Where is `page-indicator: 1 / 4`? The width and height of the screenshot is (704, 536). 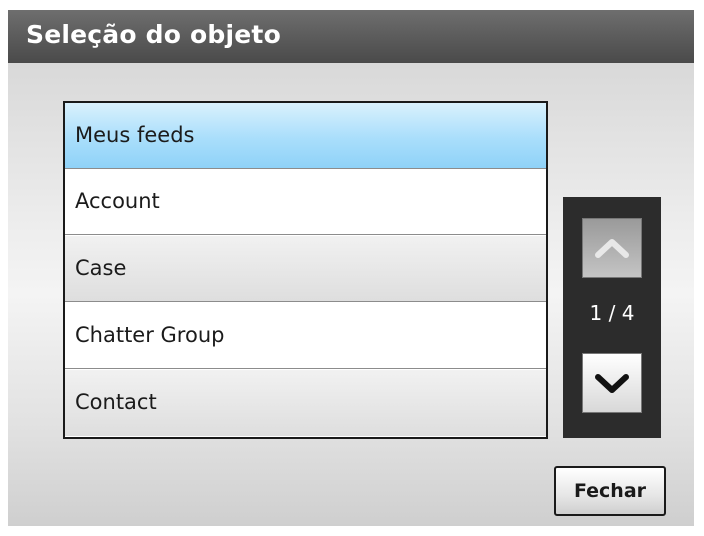 page-indicator: 1 / 4 is located at coordinates (612, 313).